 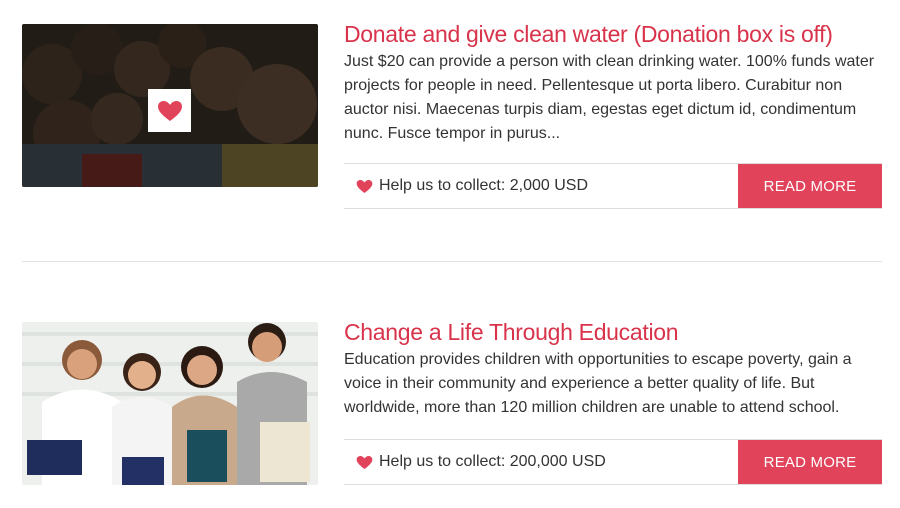 I want to click on donation-goal: Help us to collect: 200,000 USD, so click(x=481, y=462).